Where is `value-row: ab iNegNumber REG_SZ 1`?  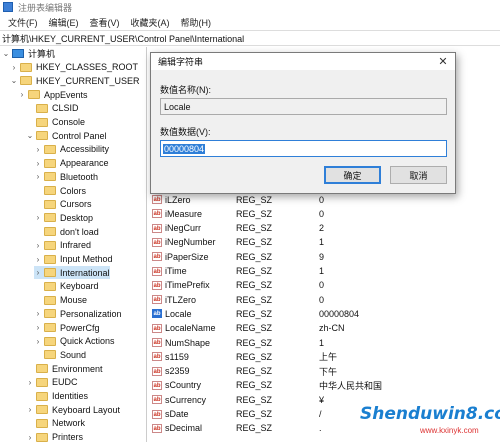 value-row: ab iNegNumber REG_SZ 1 is located at coordinates (324, 242).